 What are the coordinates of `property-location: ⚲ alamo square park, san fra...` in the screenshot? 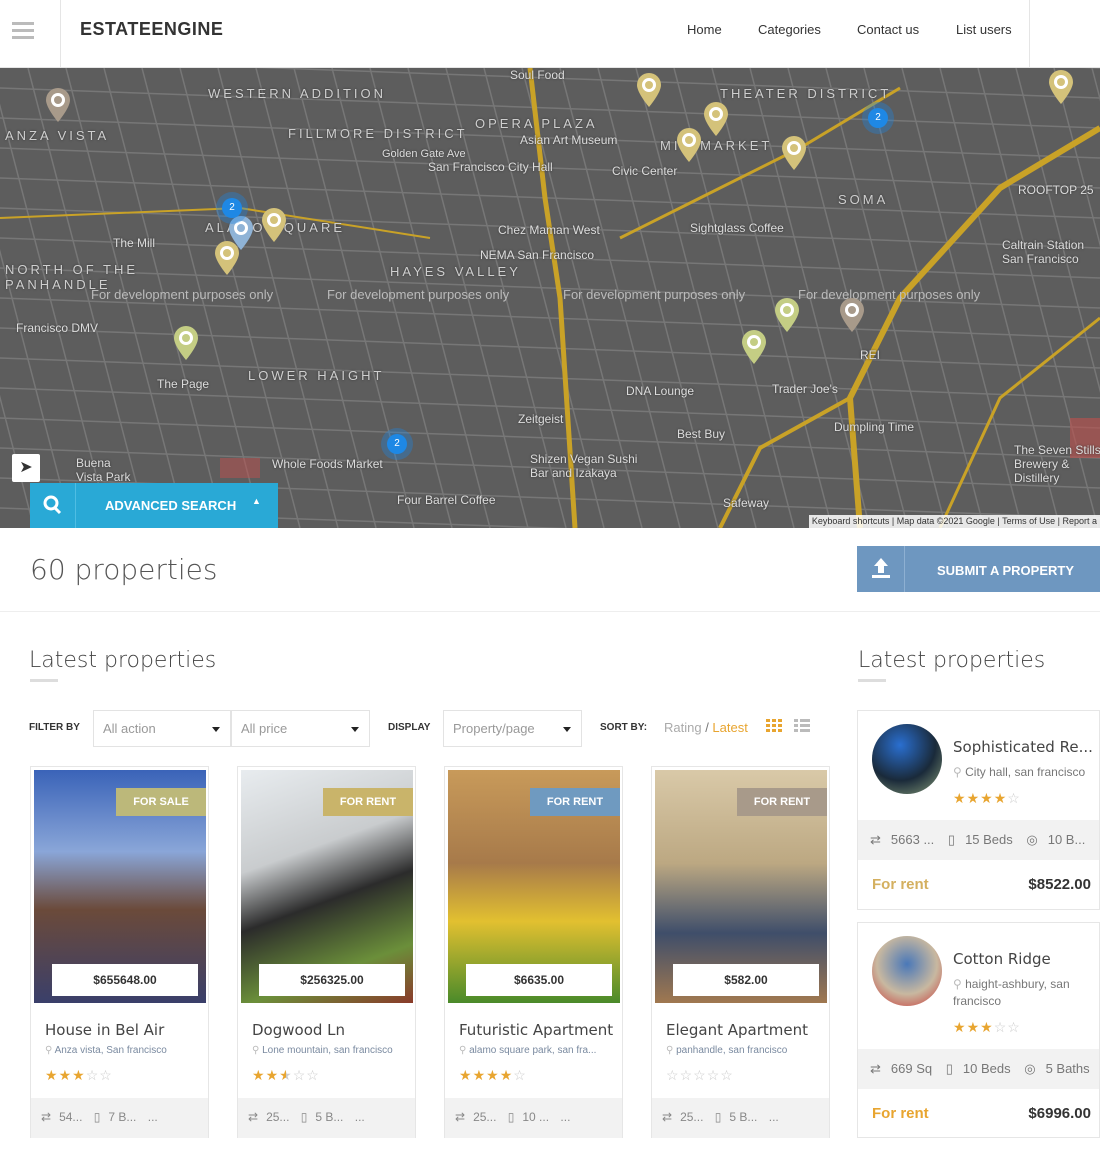 It's located at (539, 1050).